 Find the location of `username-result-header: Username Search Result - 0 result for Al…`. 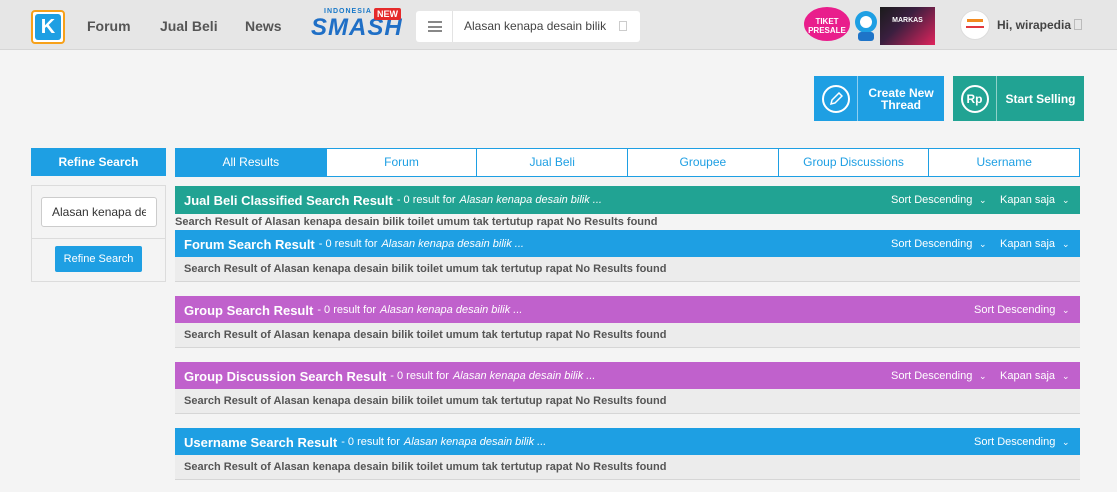

username-result-header: Username Search Result - 0 result for Al… is located at coordinates (627, 442).